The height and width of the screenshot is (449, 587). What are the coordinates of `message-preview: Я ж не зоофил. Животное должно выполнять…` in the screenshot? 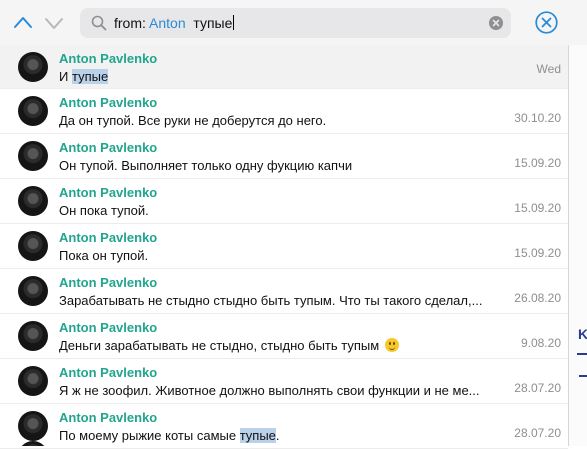 It's located at (280, 390).